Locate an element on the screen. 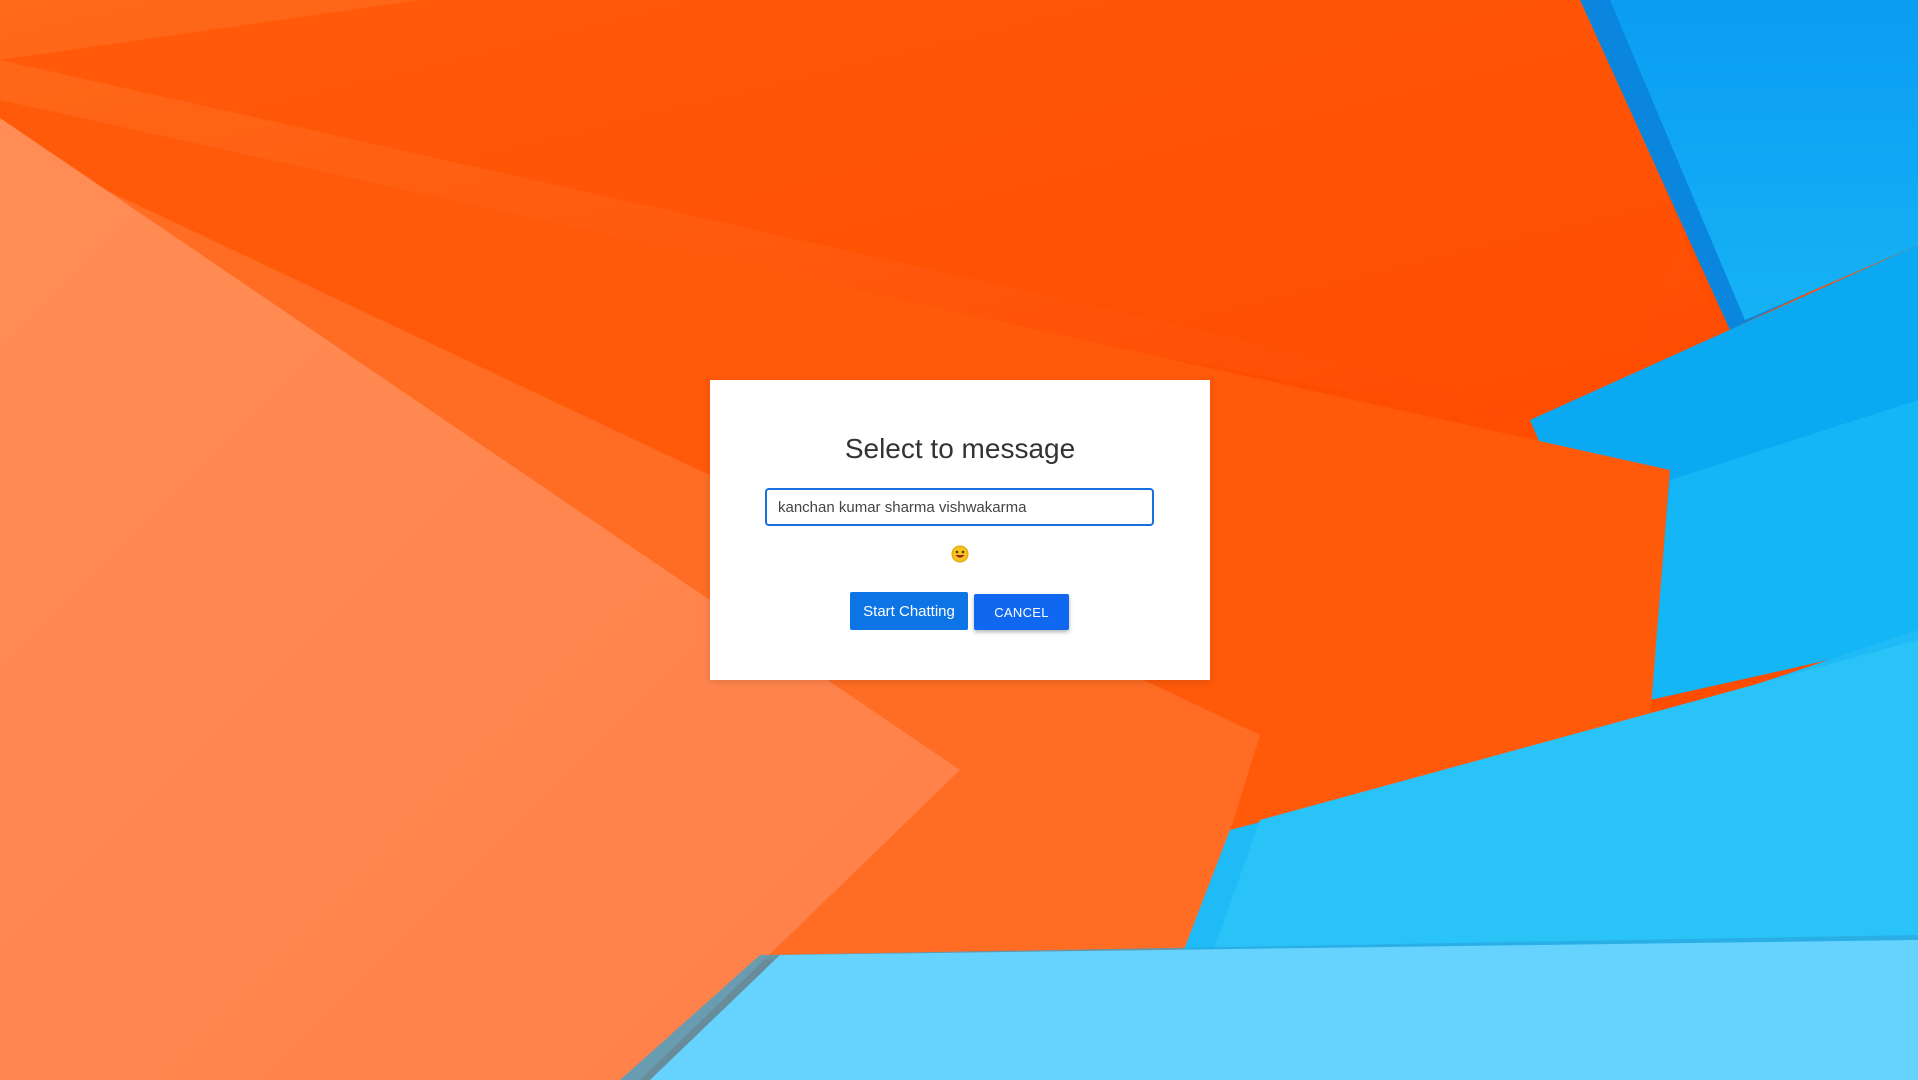 This screenshot has width=1918, height=1080. cancel-button: CANCEL is located at coordinates (1021, 612).